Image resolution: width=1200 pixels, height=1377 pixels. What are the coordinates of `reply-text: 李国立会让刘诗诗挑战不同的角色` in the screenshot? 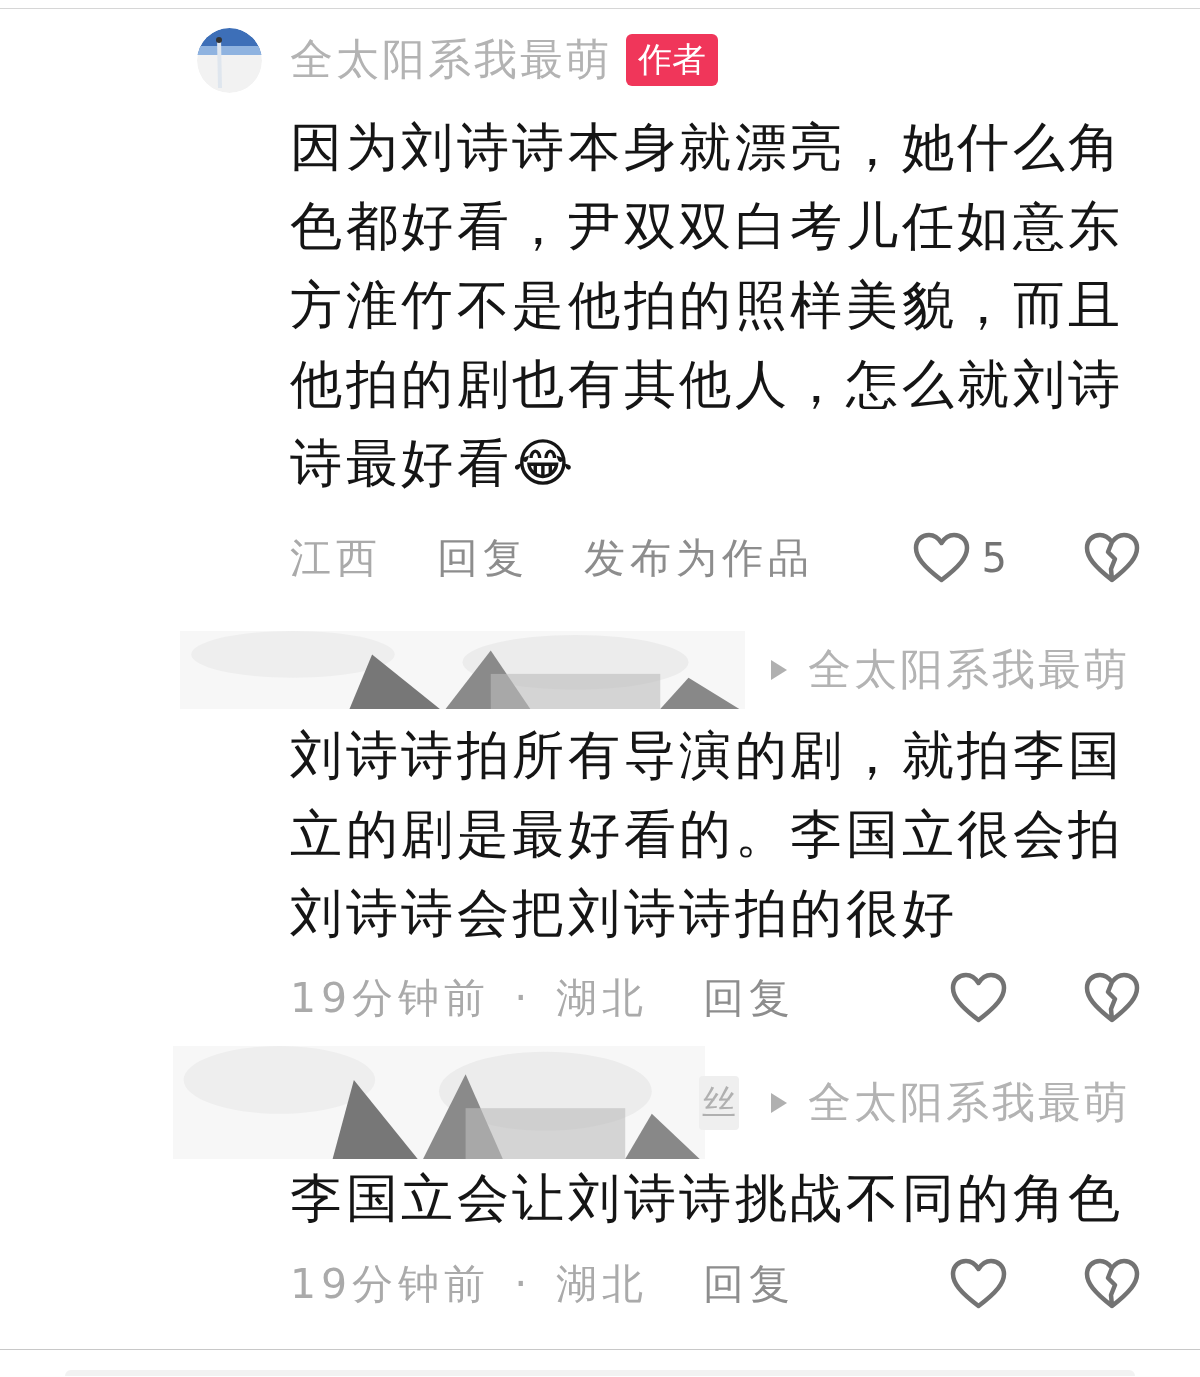 It's located at (707, 1198).